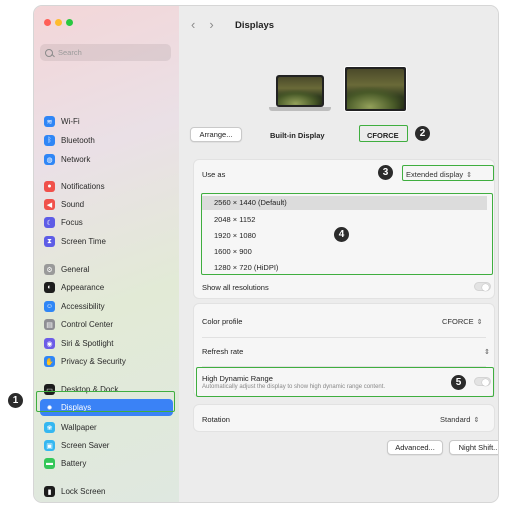 This screenshot has width=506, height=505. Describe the element at coordinates (83, 306) in the screenshot. I see `sidebar-item-label: Accessibility` at that location.